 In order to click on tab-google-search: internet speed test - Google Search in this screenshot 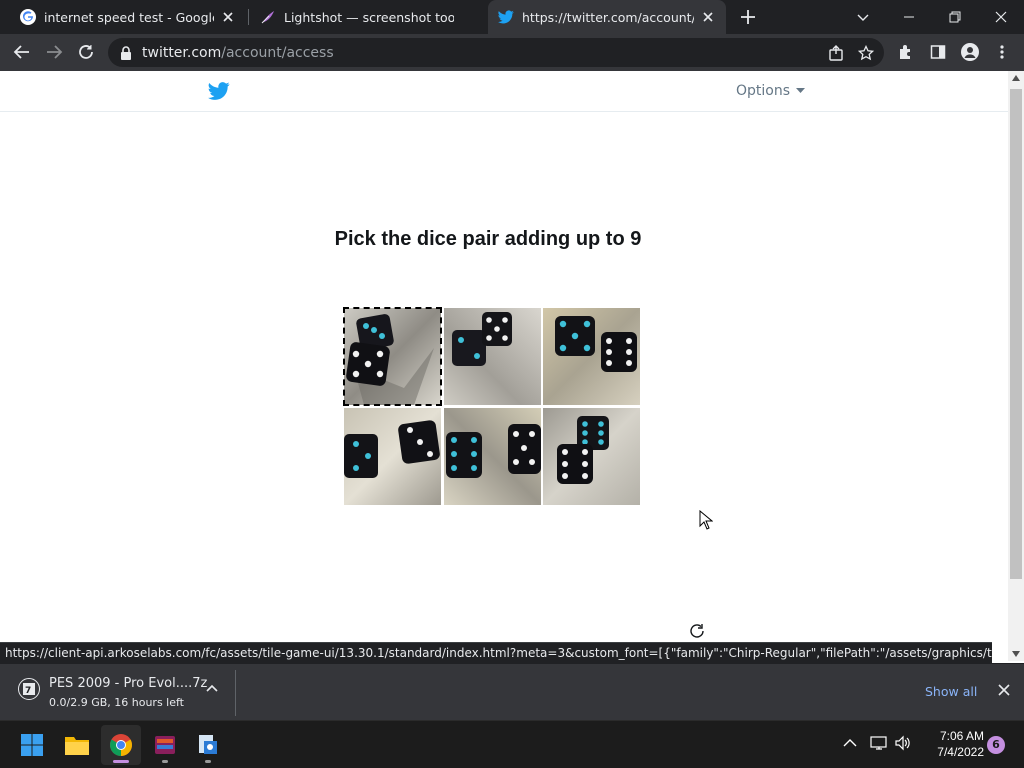, I will do `click(128, 17)`.